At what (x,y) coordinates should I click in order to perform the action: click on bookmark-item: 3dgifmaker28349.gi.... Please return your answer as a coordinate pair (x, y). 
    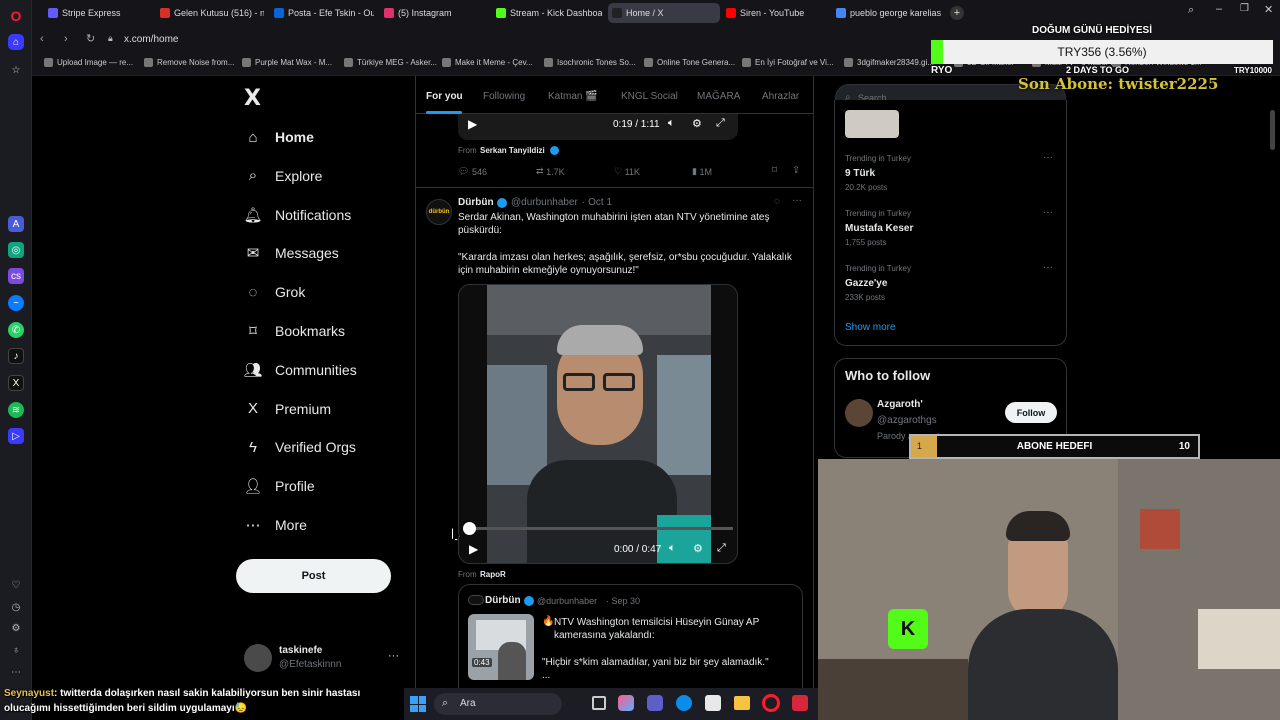
    Looking at the image, I should click on (889, 62).